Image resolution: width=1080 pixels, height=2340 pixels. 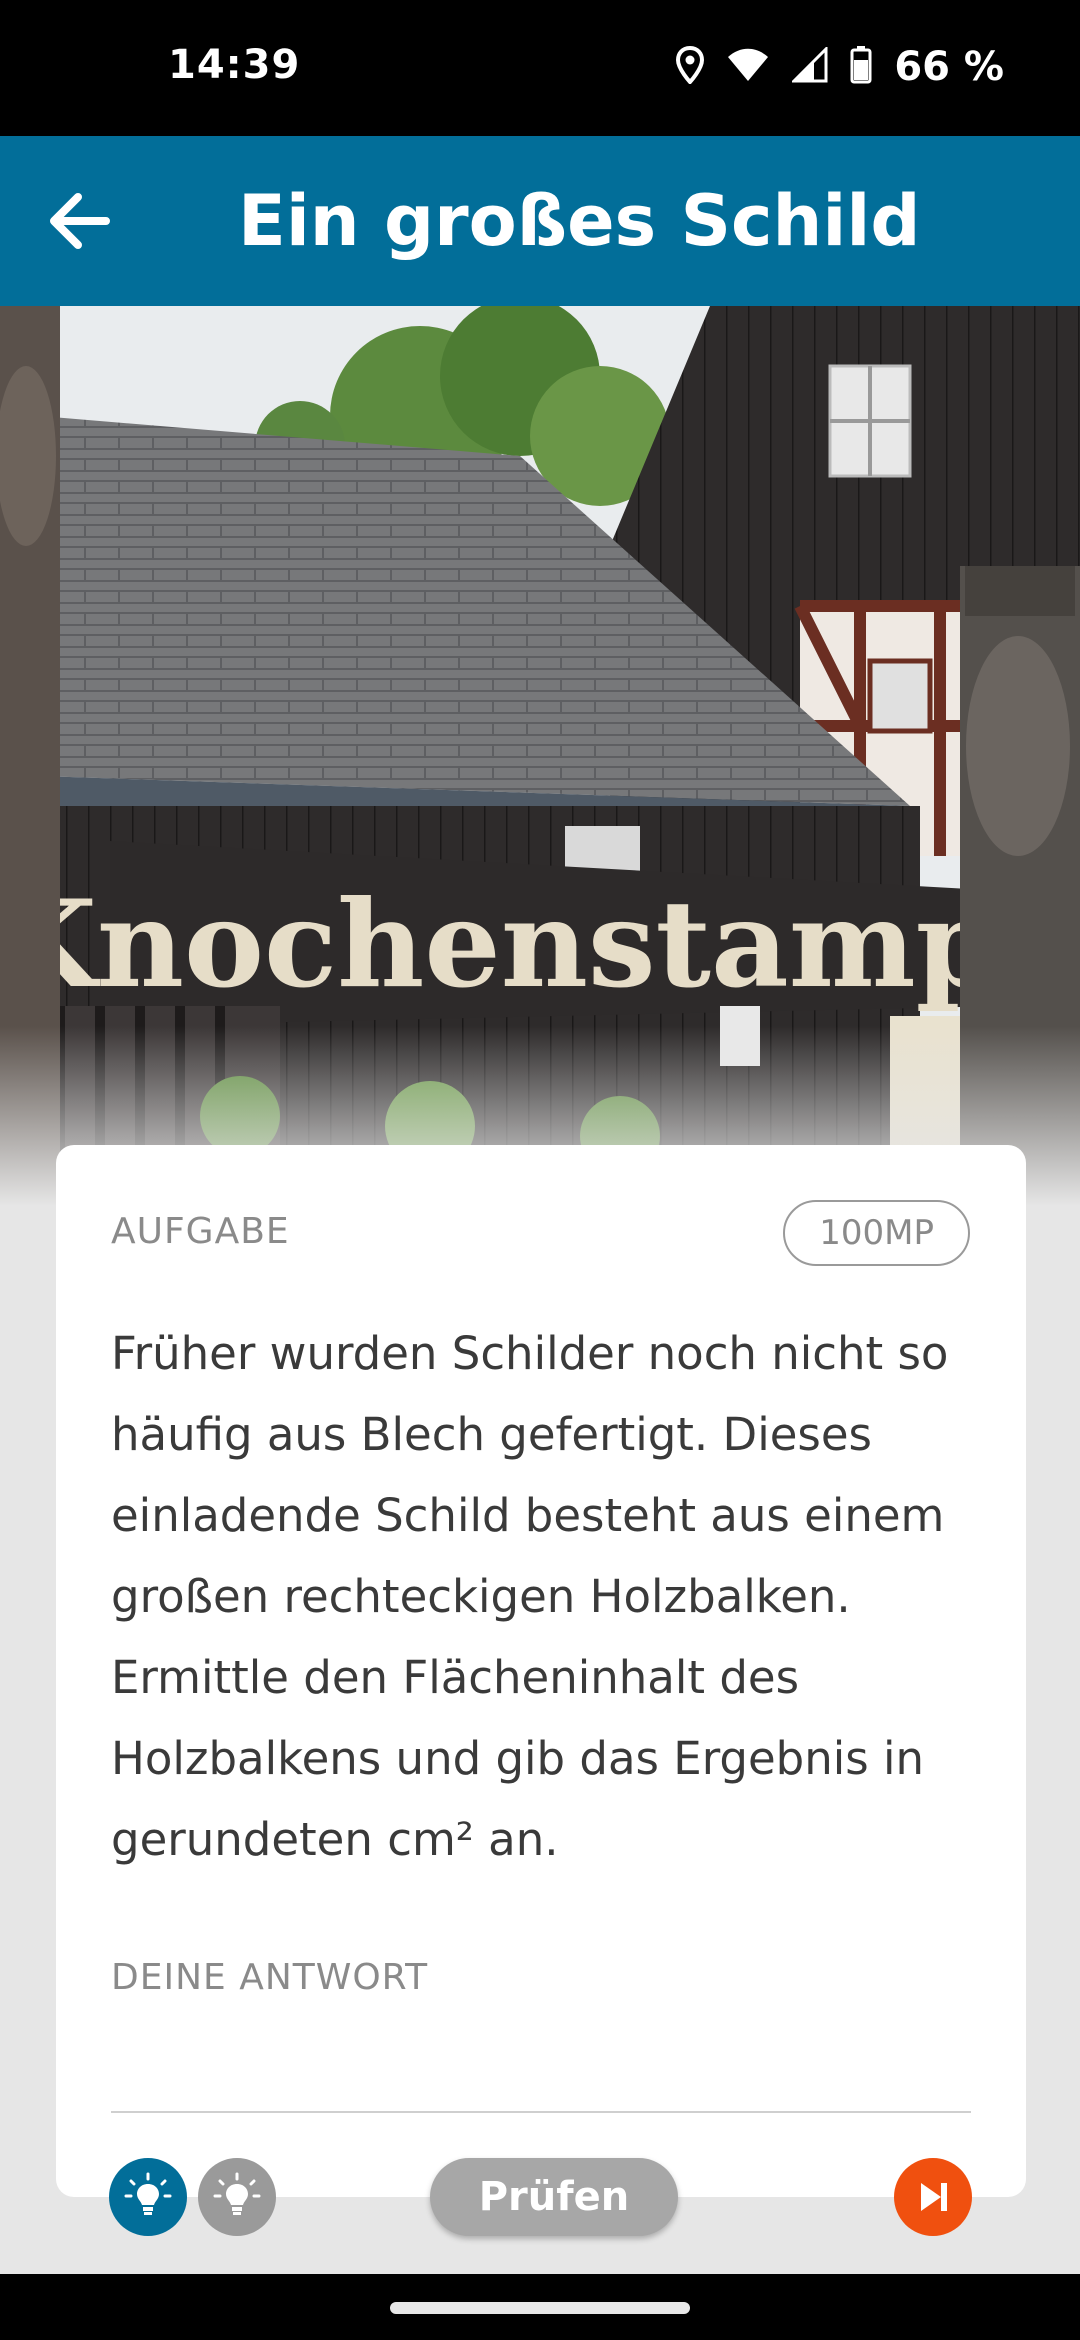 I want to click on check-button: Prüfen, so click(x=554, y=2197).